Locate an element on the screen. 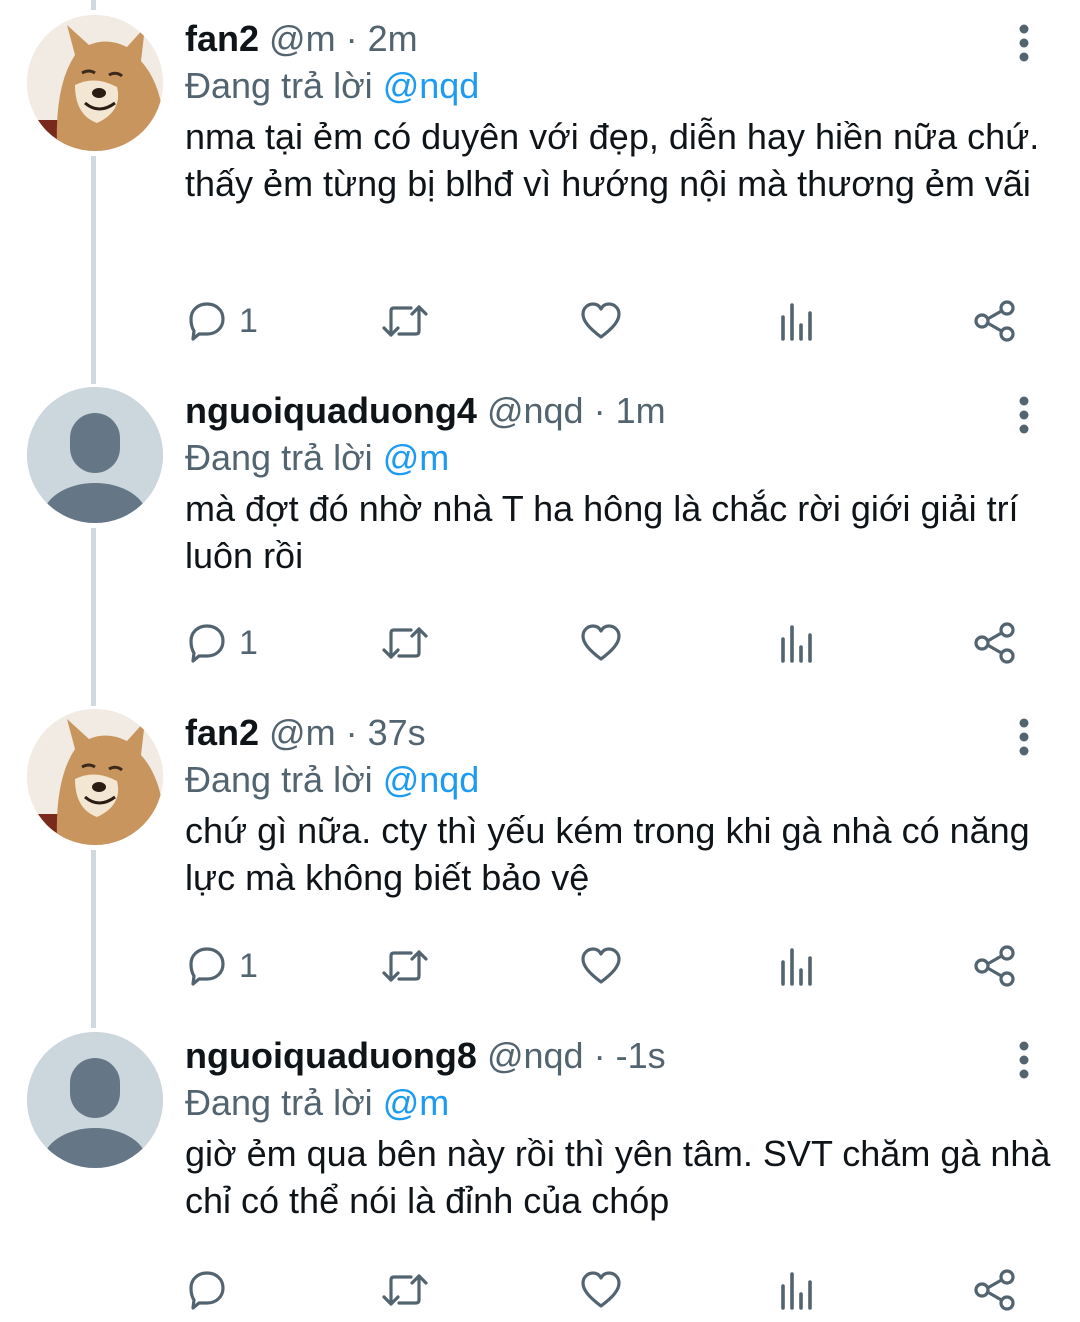  action-bar is located at coordinates (540, 1290).